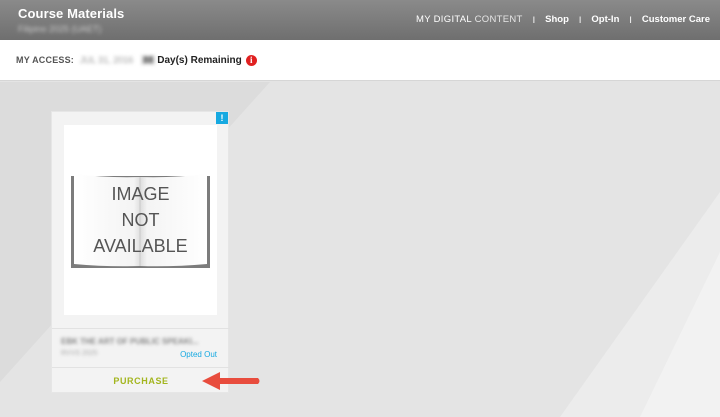 The image size is (720, 417). What do you see at coordinates (469, 19) in the screenshot?
I see `nav-my-digital-content: MY DIGITAL CONTENT` at bounding box center [469, 19].